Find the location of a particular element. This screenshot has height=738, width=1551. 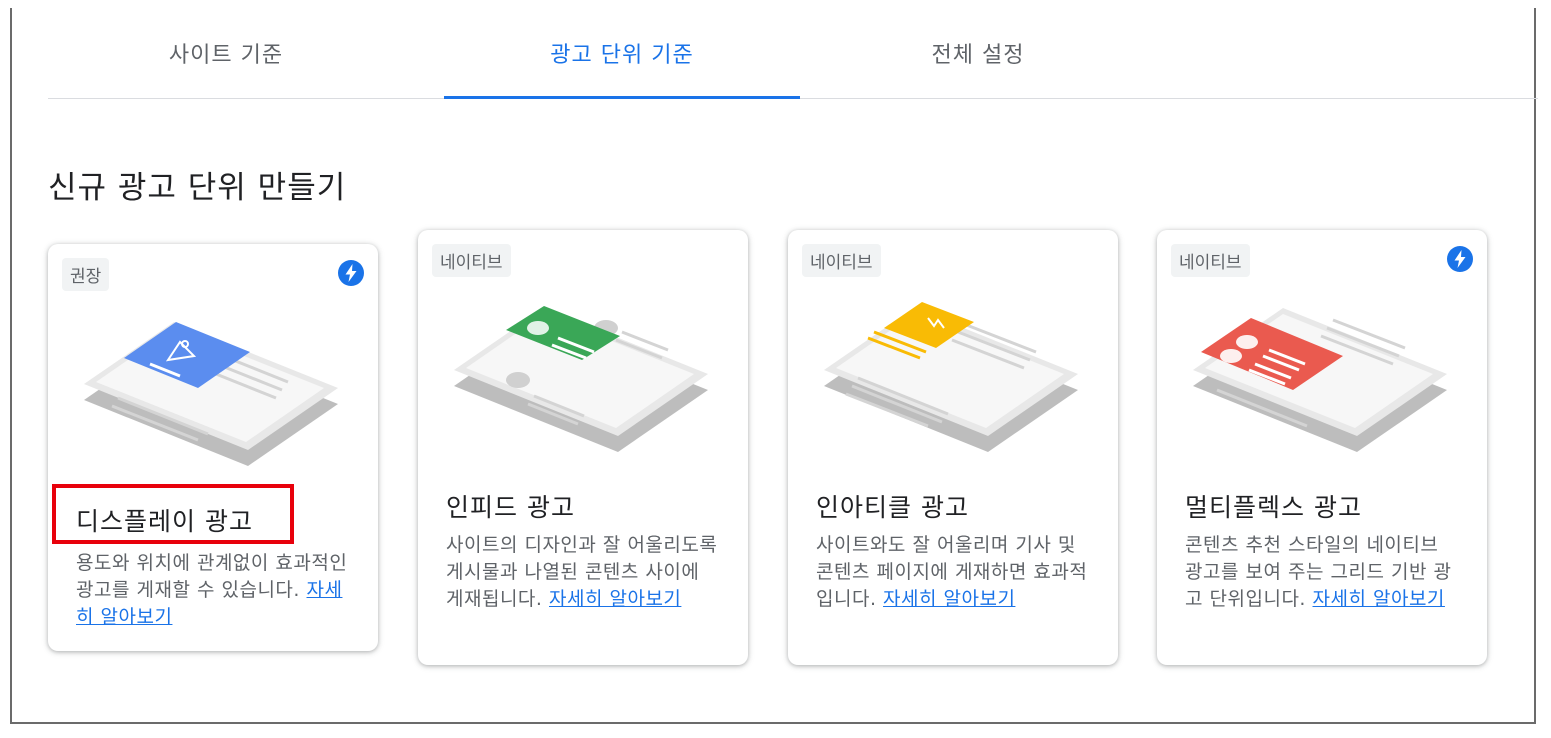

tab-site-basis: 사이트 기준 is located at coordinates (226, 53).